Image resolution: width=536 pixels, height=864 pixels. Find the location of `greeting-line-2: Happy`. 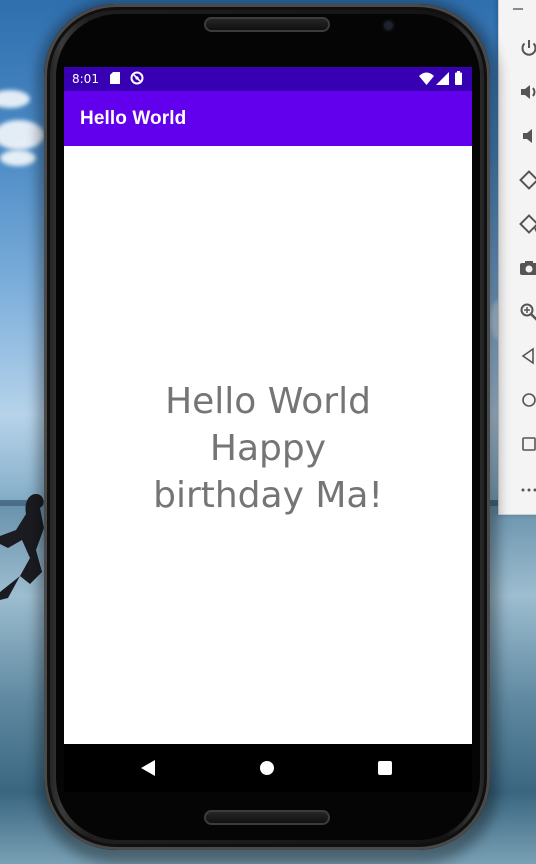

greeting-line-2: Happy is located at coordinates (268, 448).